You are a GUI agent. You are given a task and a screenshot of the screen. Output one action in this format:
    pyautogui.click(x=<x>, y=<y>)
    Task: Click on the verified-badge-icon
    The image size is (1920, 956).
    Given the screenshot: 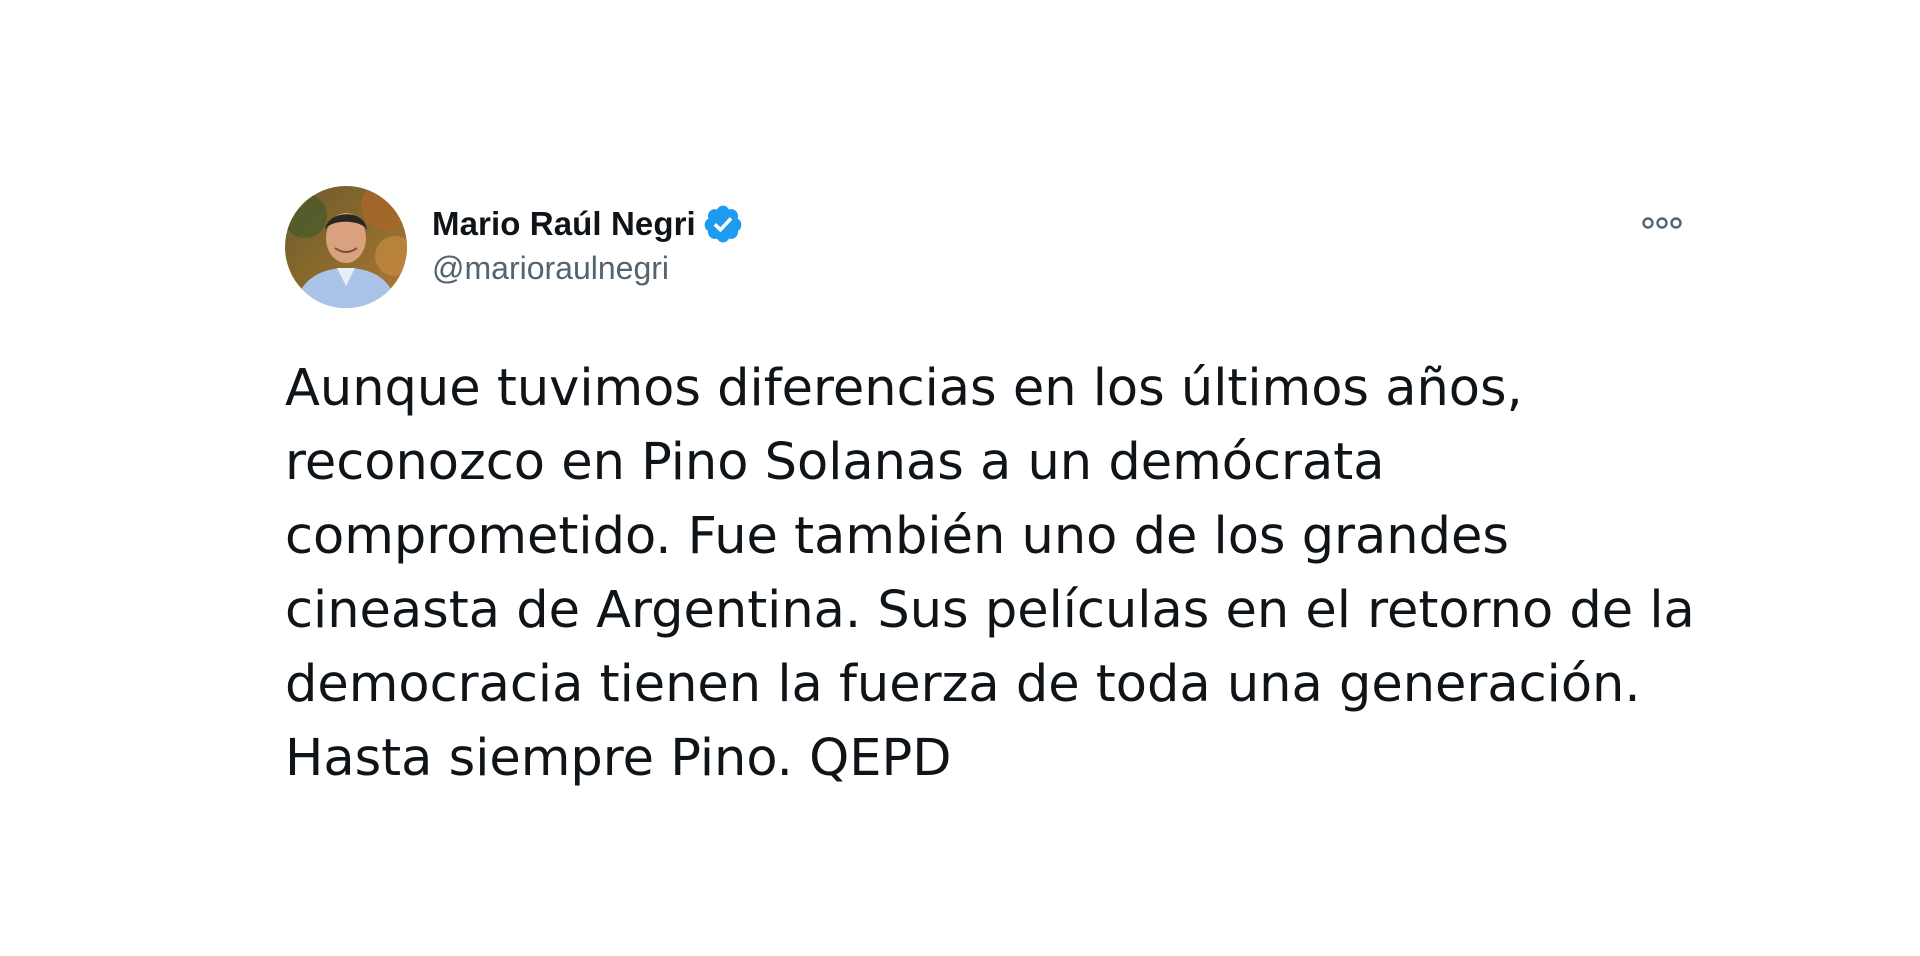 What is the action you would take?
    pyautogui.click(x=723, y=224)
    